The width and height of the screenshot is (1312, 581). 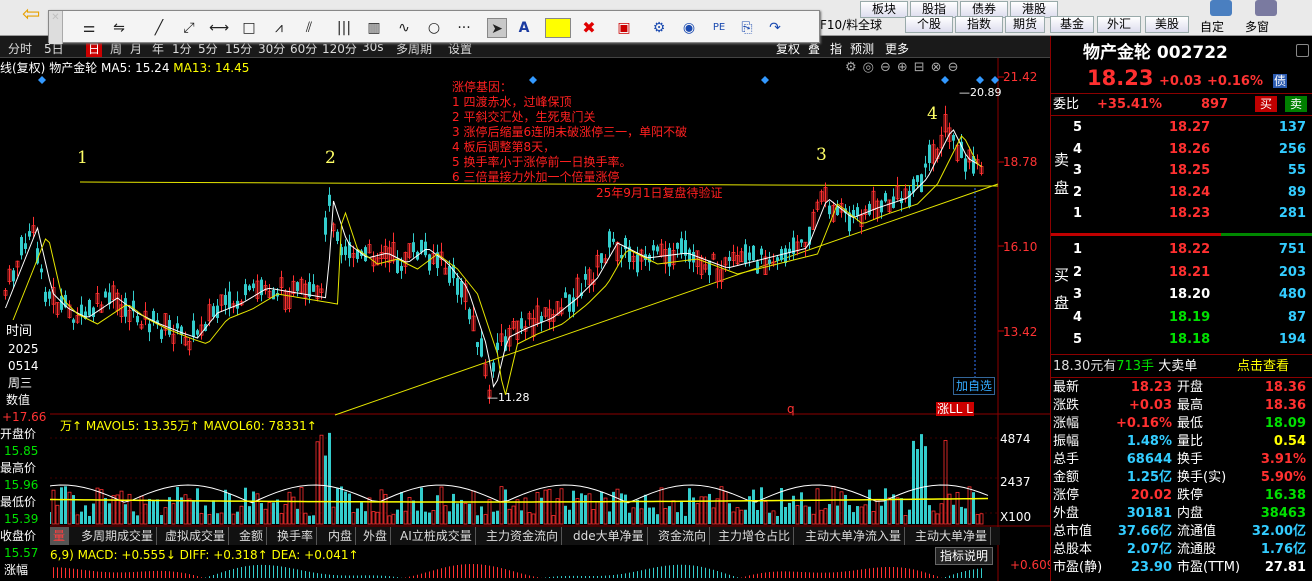 I want to click on stat-value: 27.81, so click(x=1285, y=567).